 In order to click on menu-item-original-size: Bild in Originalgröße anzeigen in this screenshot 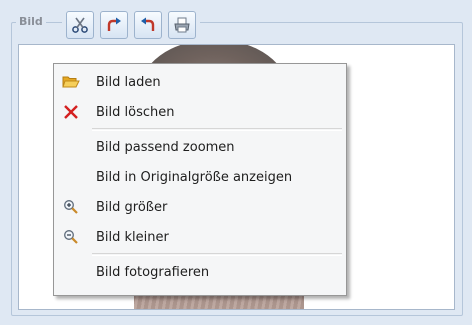, I will do `click(200, 177)`.